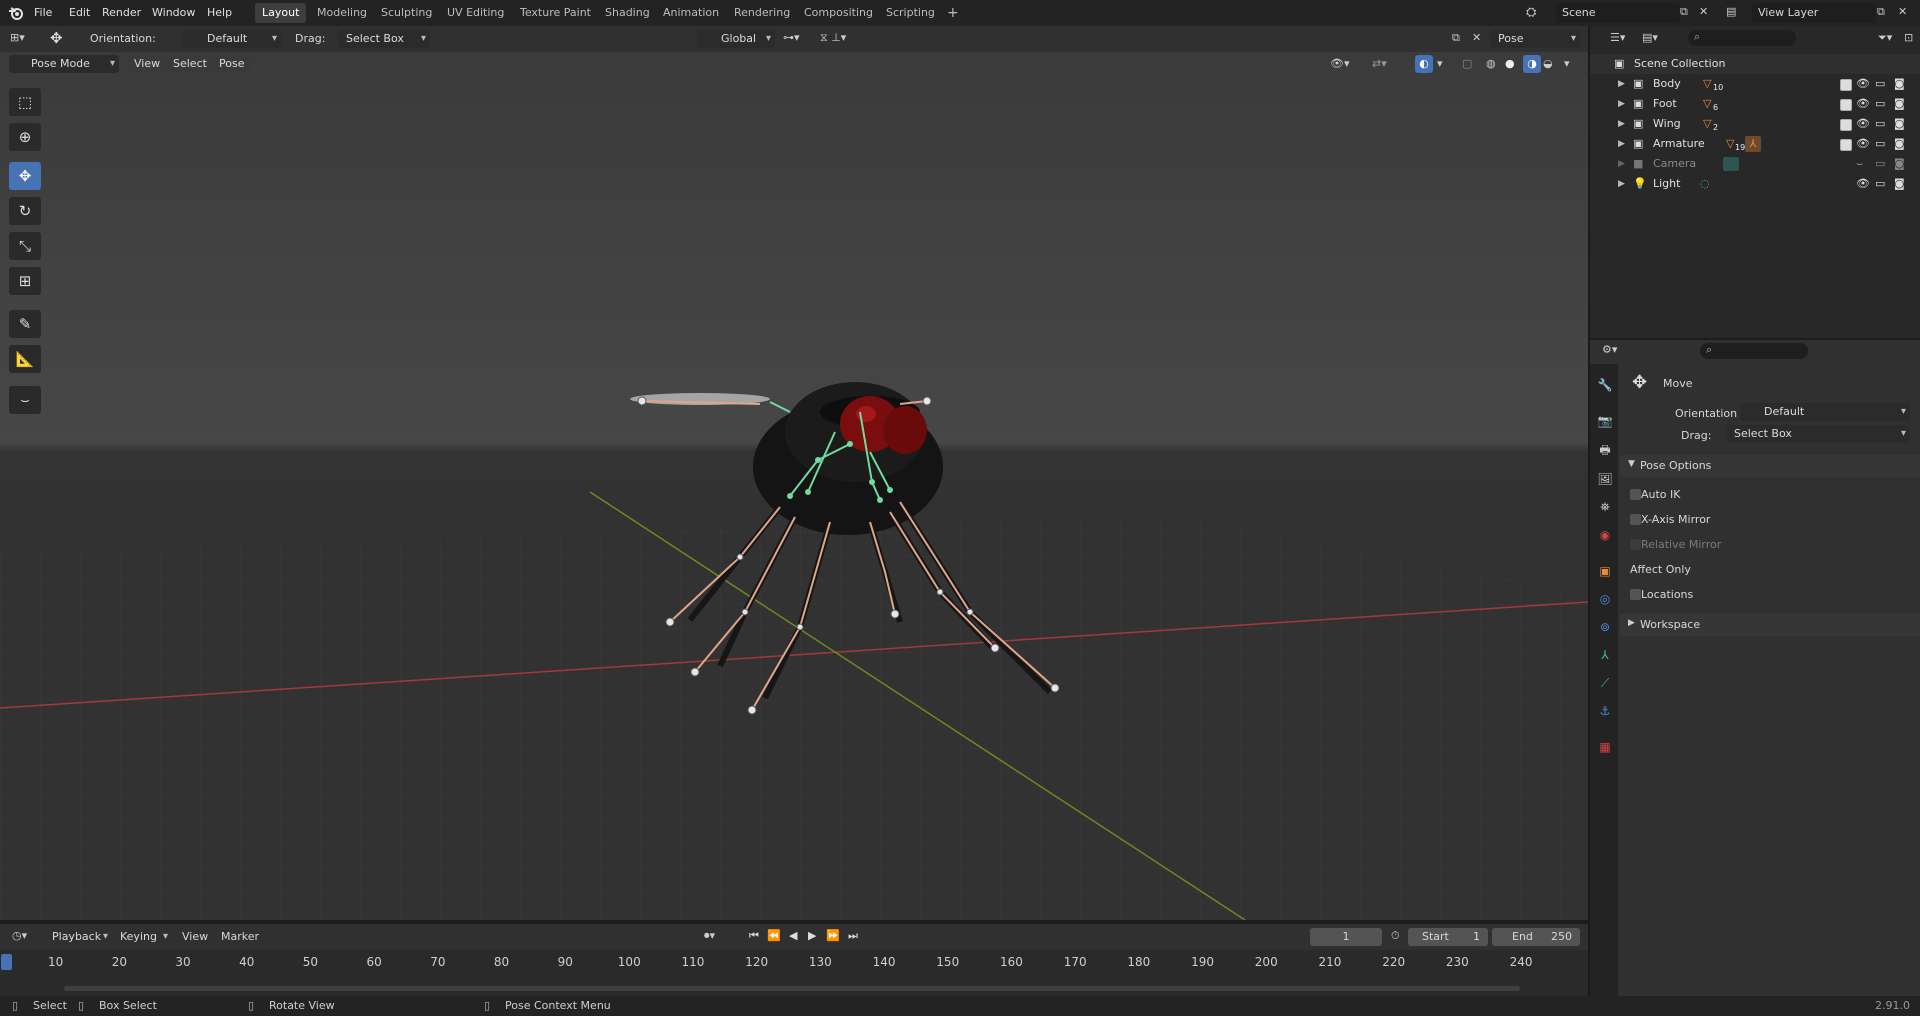  Describe the element at coordinates (173, 13) in the screenshot. I see `menu-window: Window` at that location.